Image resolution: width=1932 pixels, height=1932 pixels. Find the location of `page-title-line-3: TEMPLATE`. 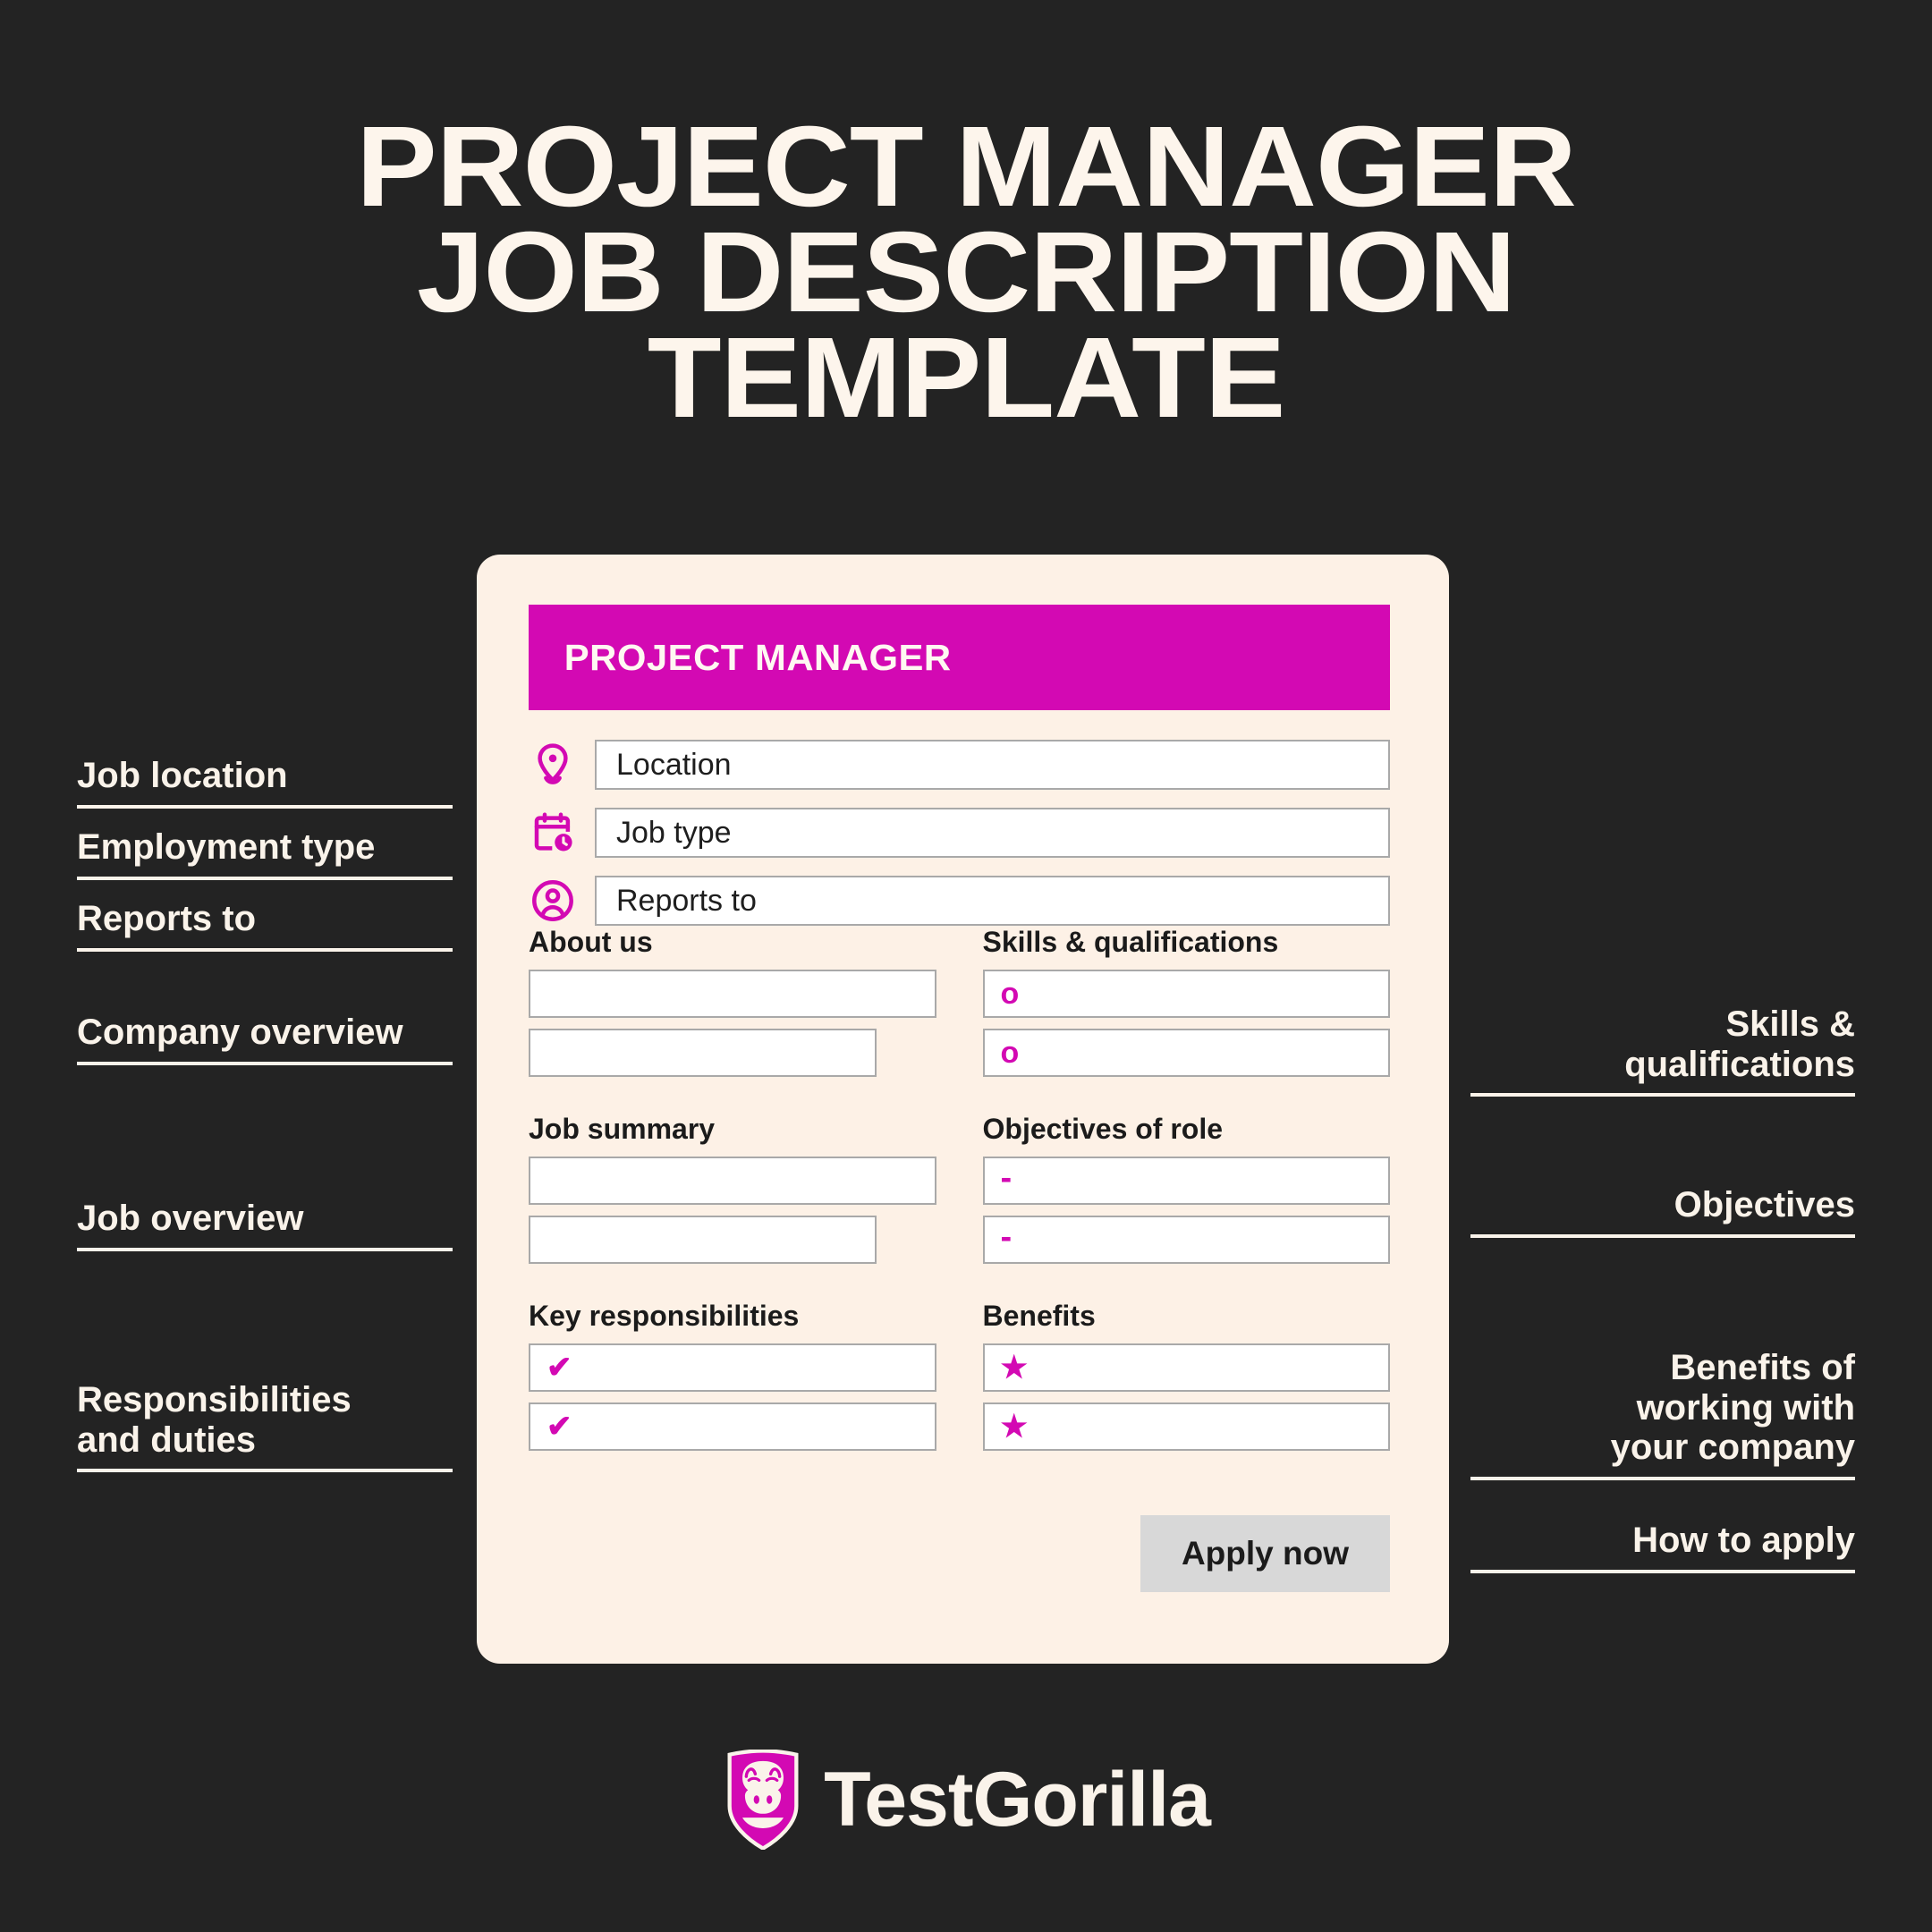

page-title-line-3: TEMPLATE is located at coordinates (966, 377).